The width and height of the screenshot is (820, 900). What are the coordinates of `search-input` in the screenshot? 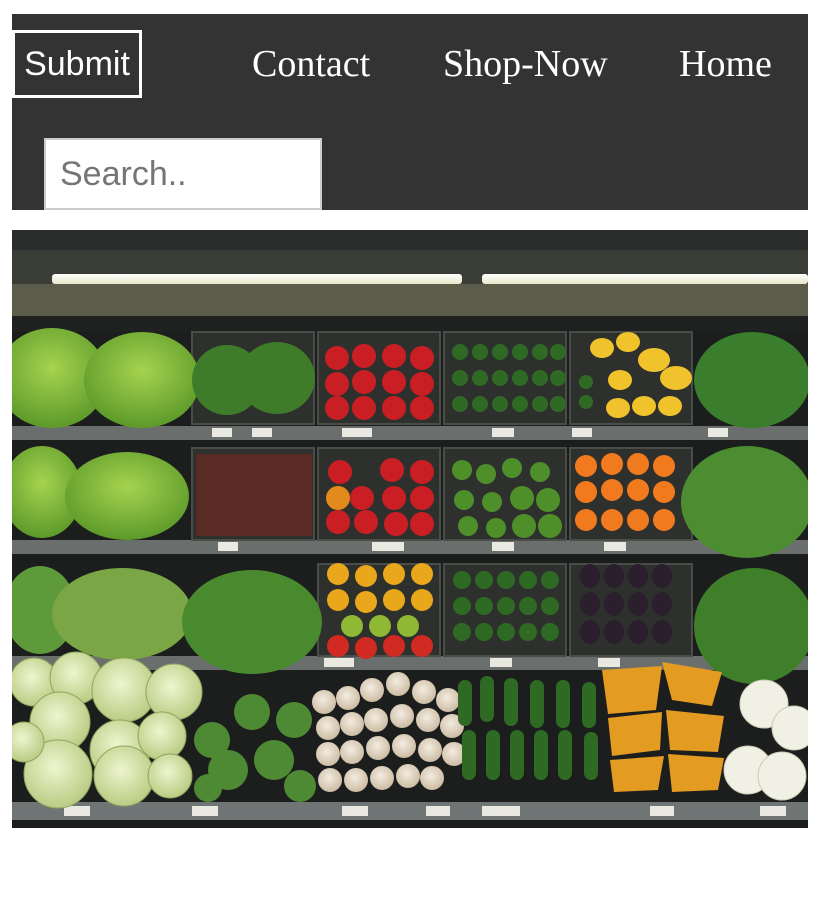 It's located at (183, 174).